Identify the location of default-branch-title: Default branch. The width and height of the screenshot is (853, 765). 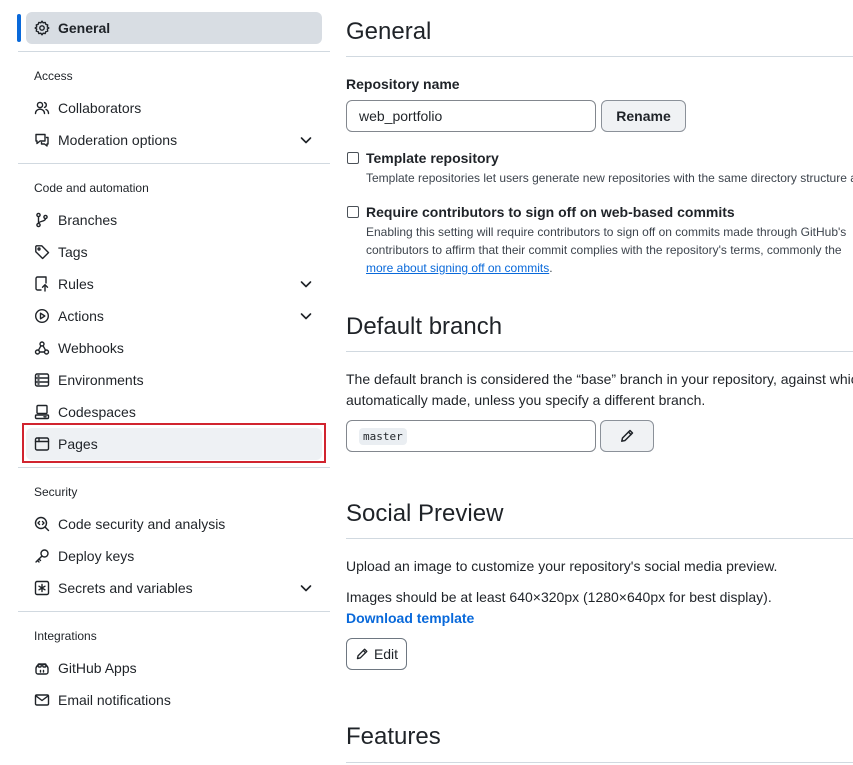
(424, 326).